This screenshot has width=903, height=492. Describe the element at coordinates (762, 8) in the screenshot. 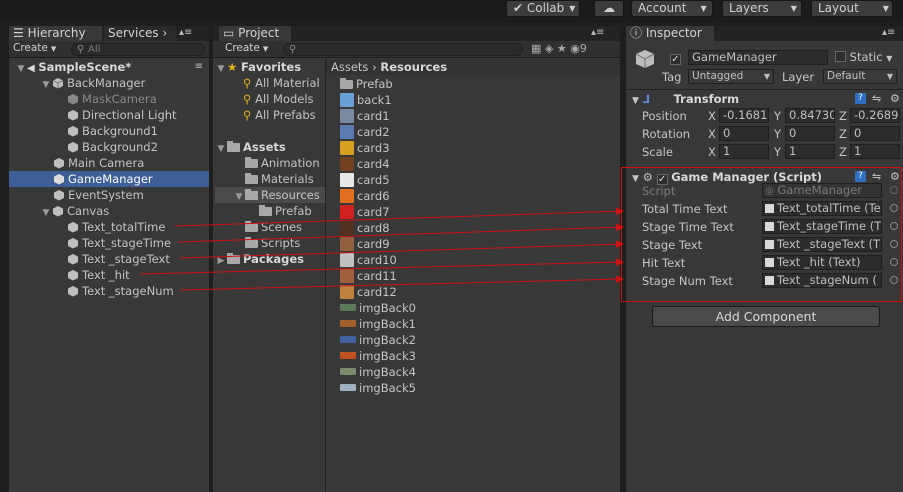

I see `layers-dropdown: Layers ▼` at that location.